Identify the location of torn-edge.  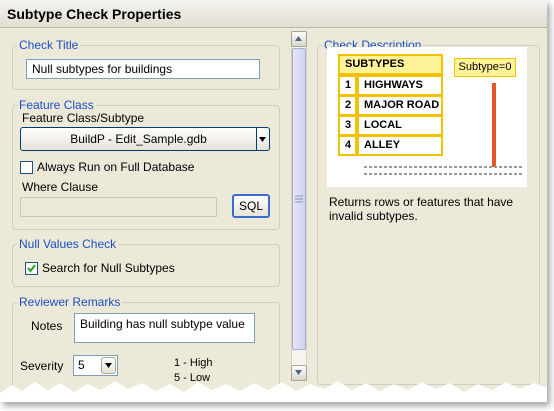
(273, 391).